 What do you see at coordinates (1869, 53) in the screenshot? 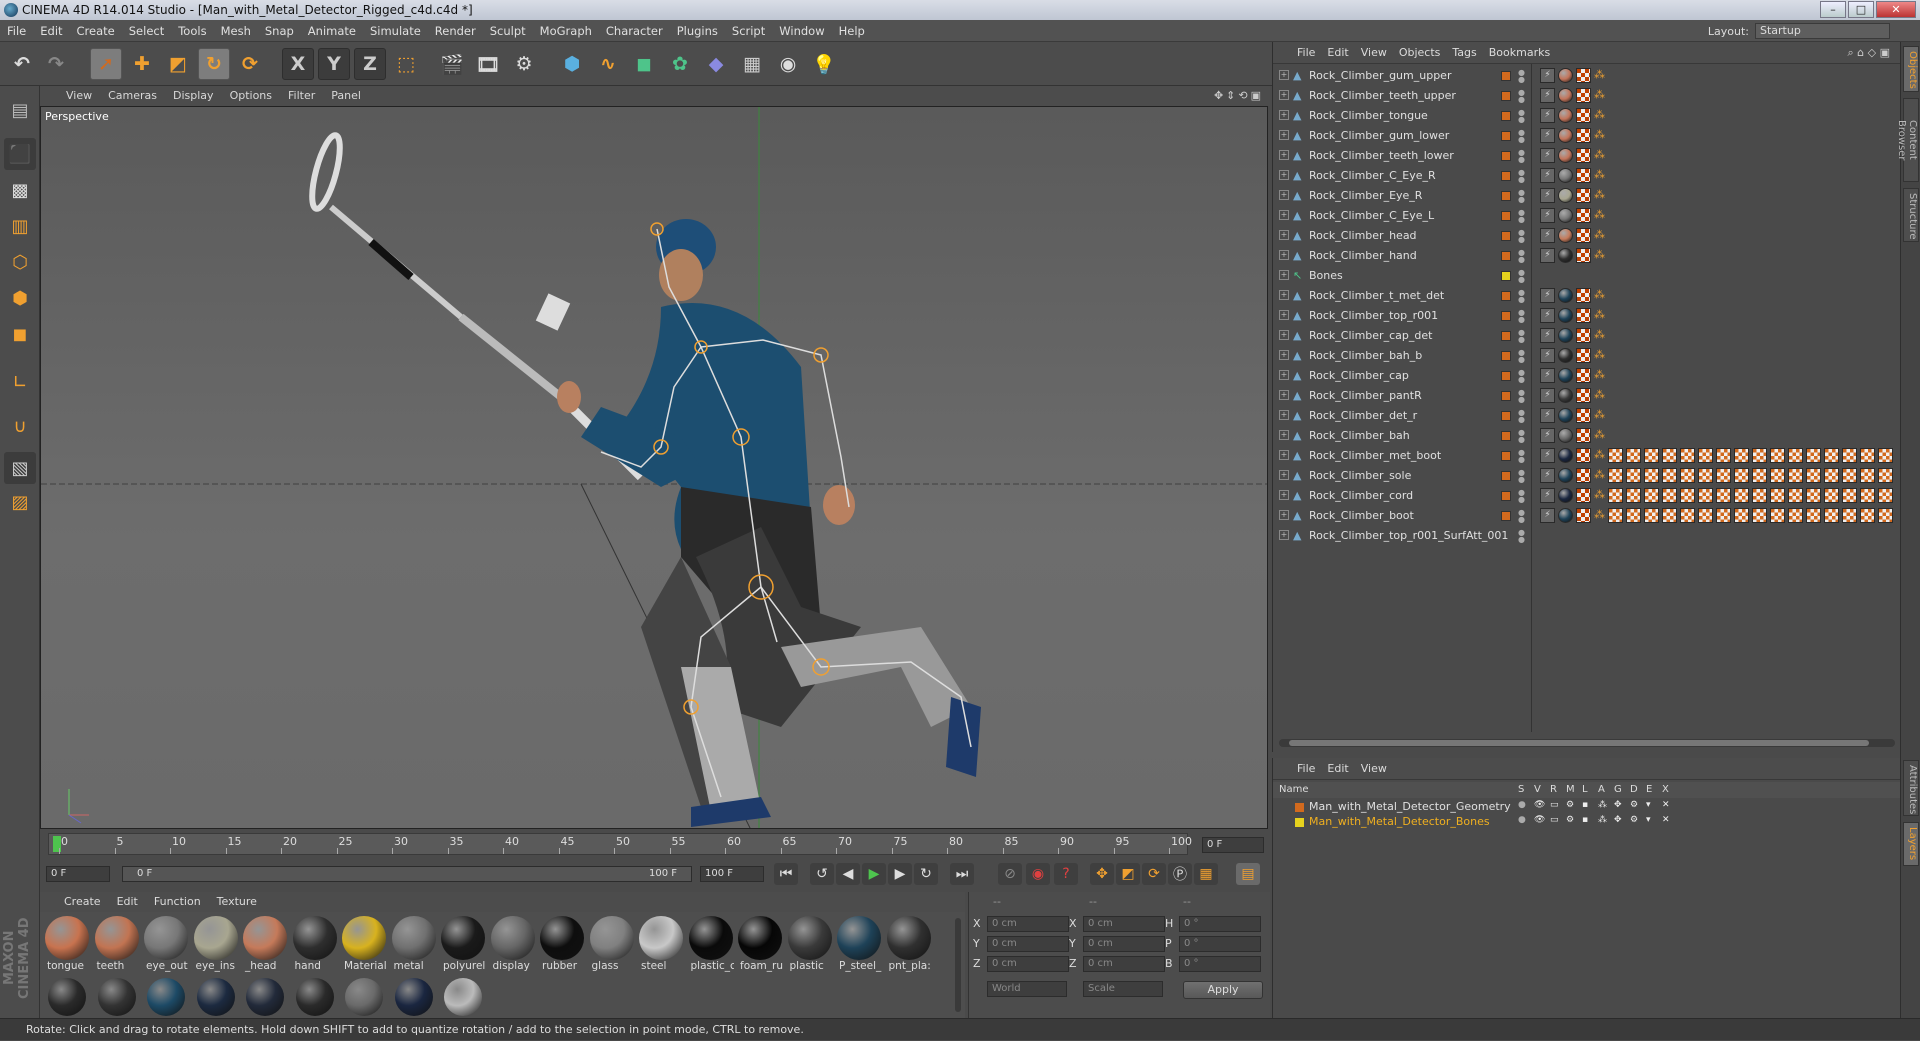
I see `object-manager-tool-icons: ⌕ ⌂ ◇ ▣` at bounding box center [1869, 53].